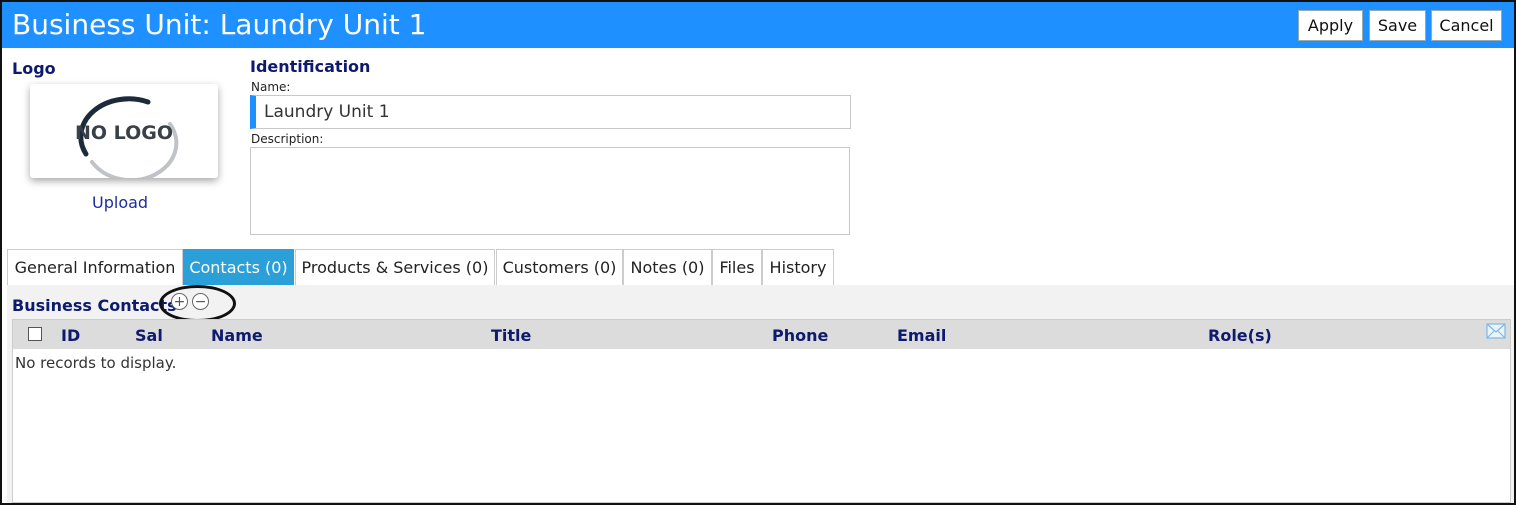  I want to click on grid-header: ID Sal Name Title Phone Email Role(s), so click(761, 334).